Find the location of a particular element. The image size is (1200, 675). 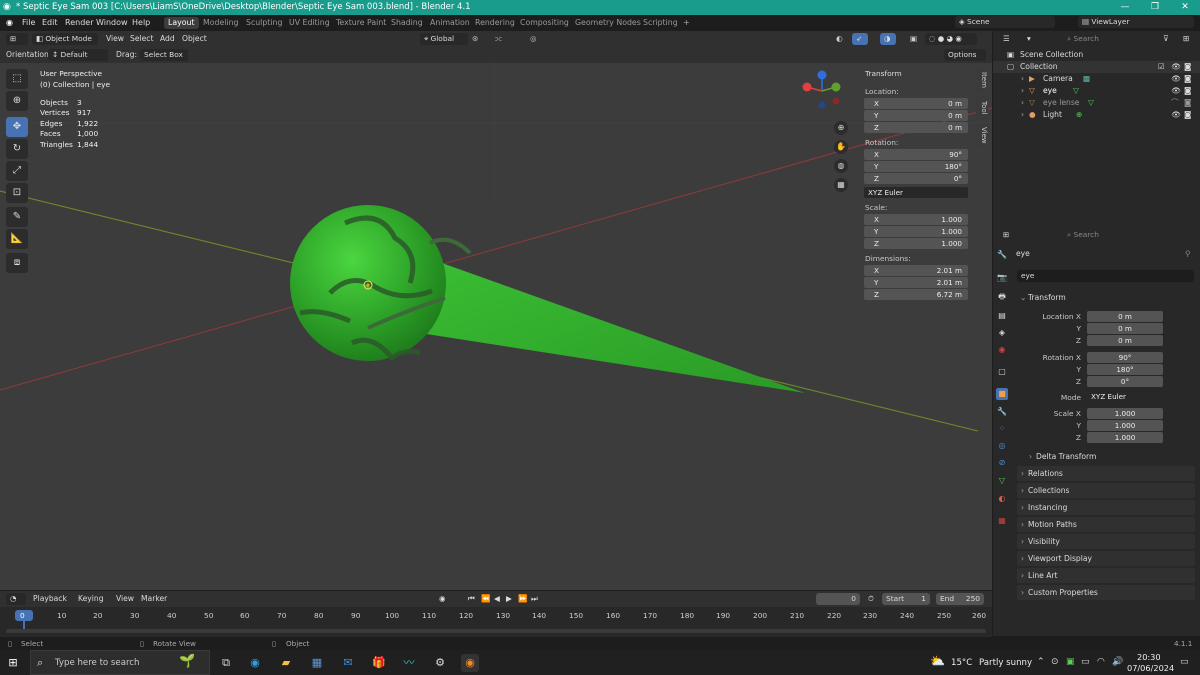

gizmo-toggle-icon: ➶ is located at coordinates (860, 39).